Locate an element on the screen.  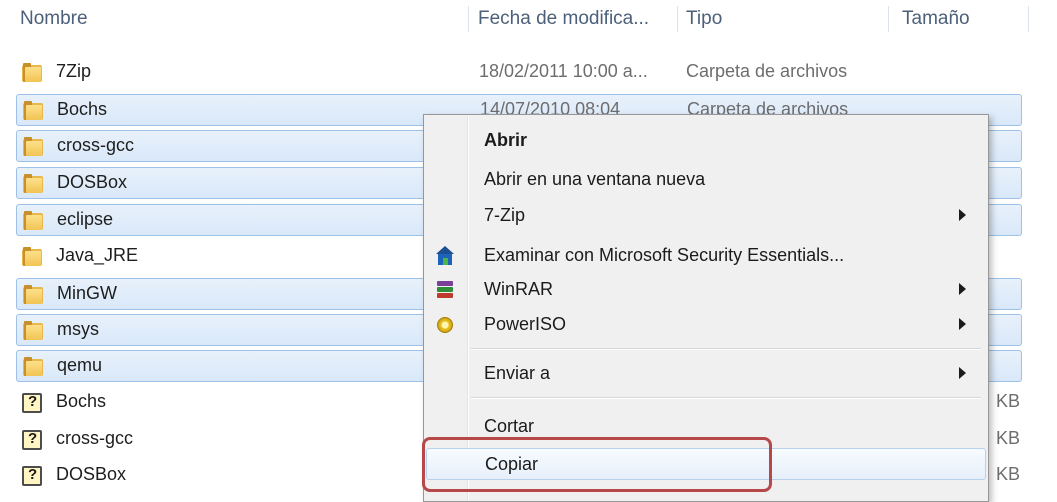
column-name-header: Nombre is located at coordinates (54, 19).